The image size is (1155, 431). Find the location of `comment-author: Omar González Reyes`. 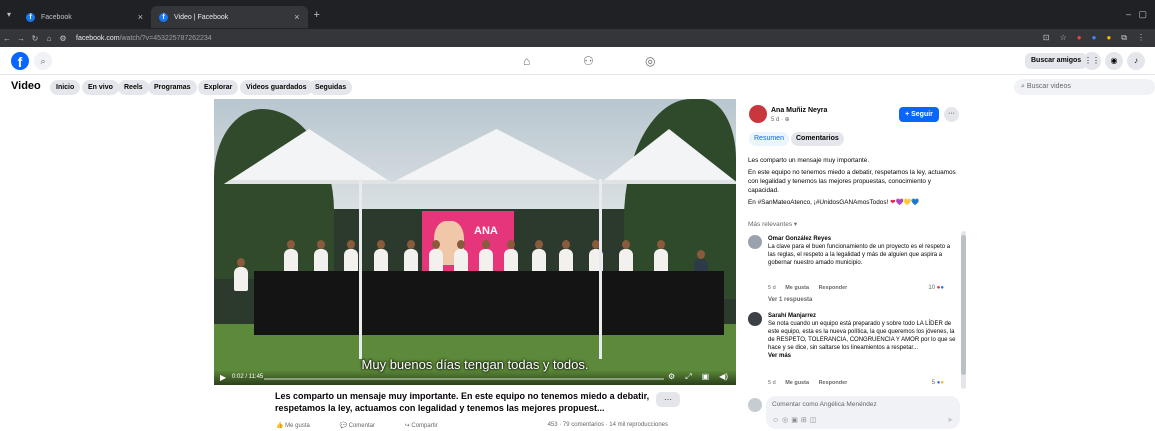

comment-author: Omar González Reyes is located at coordinates (863, 239).